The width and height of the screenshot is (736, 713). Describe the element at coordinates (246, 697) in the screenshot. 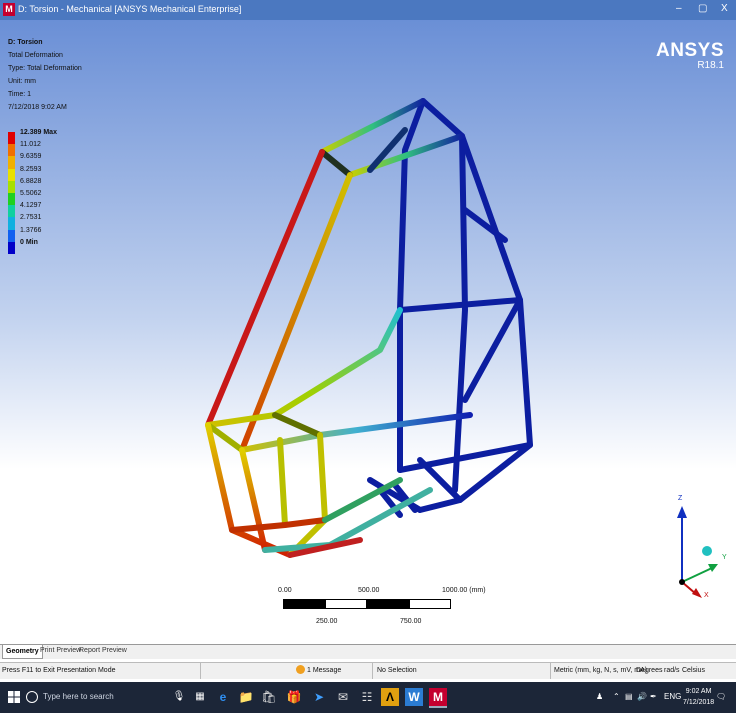

I see `file-explorer-icon: 📁` at that location.